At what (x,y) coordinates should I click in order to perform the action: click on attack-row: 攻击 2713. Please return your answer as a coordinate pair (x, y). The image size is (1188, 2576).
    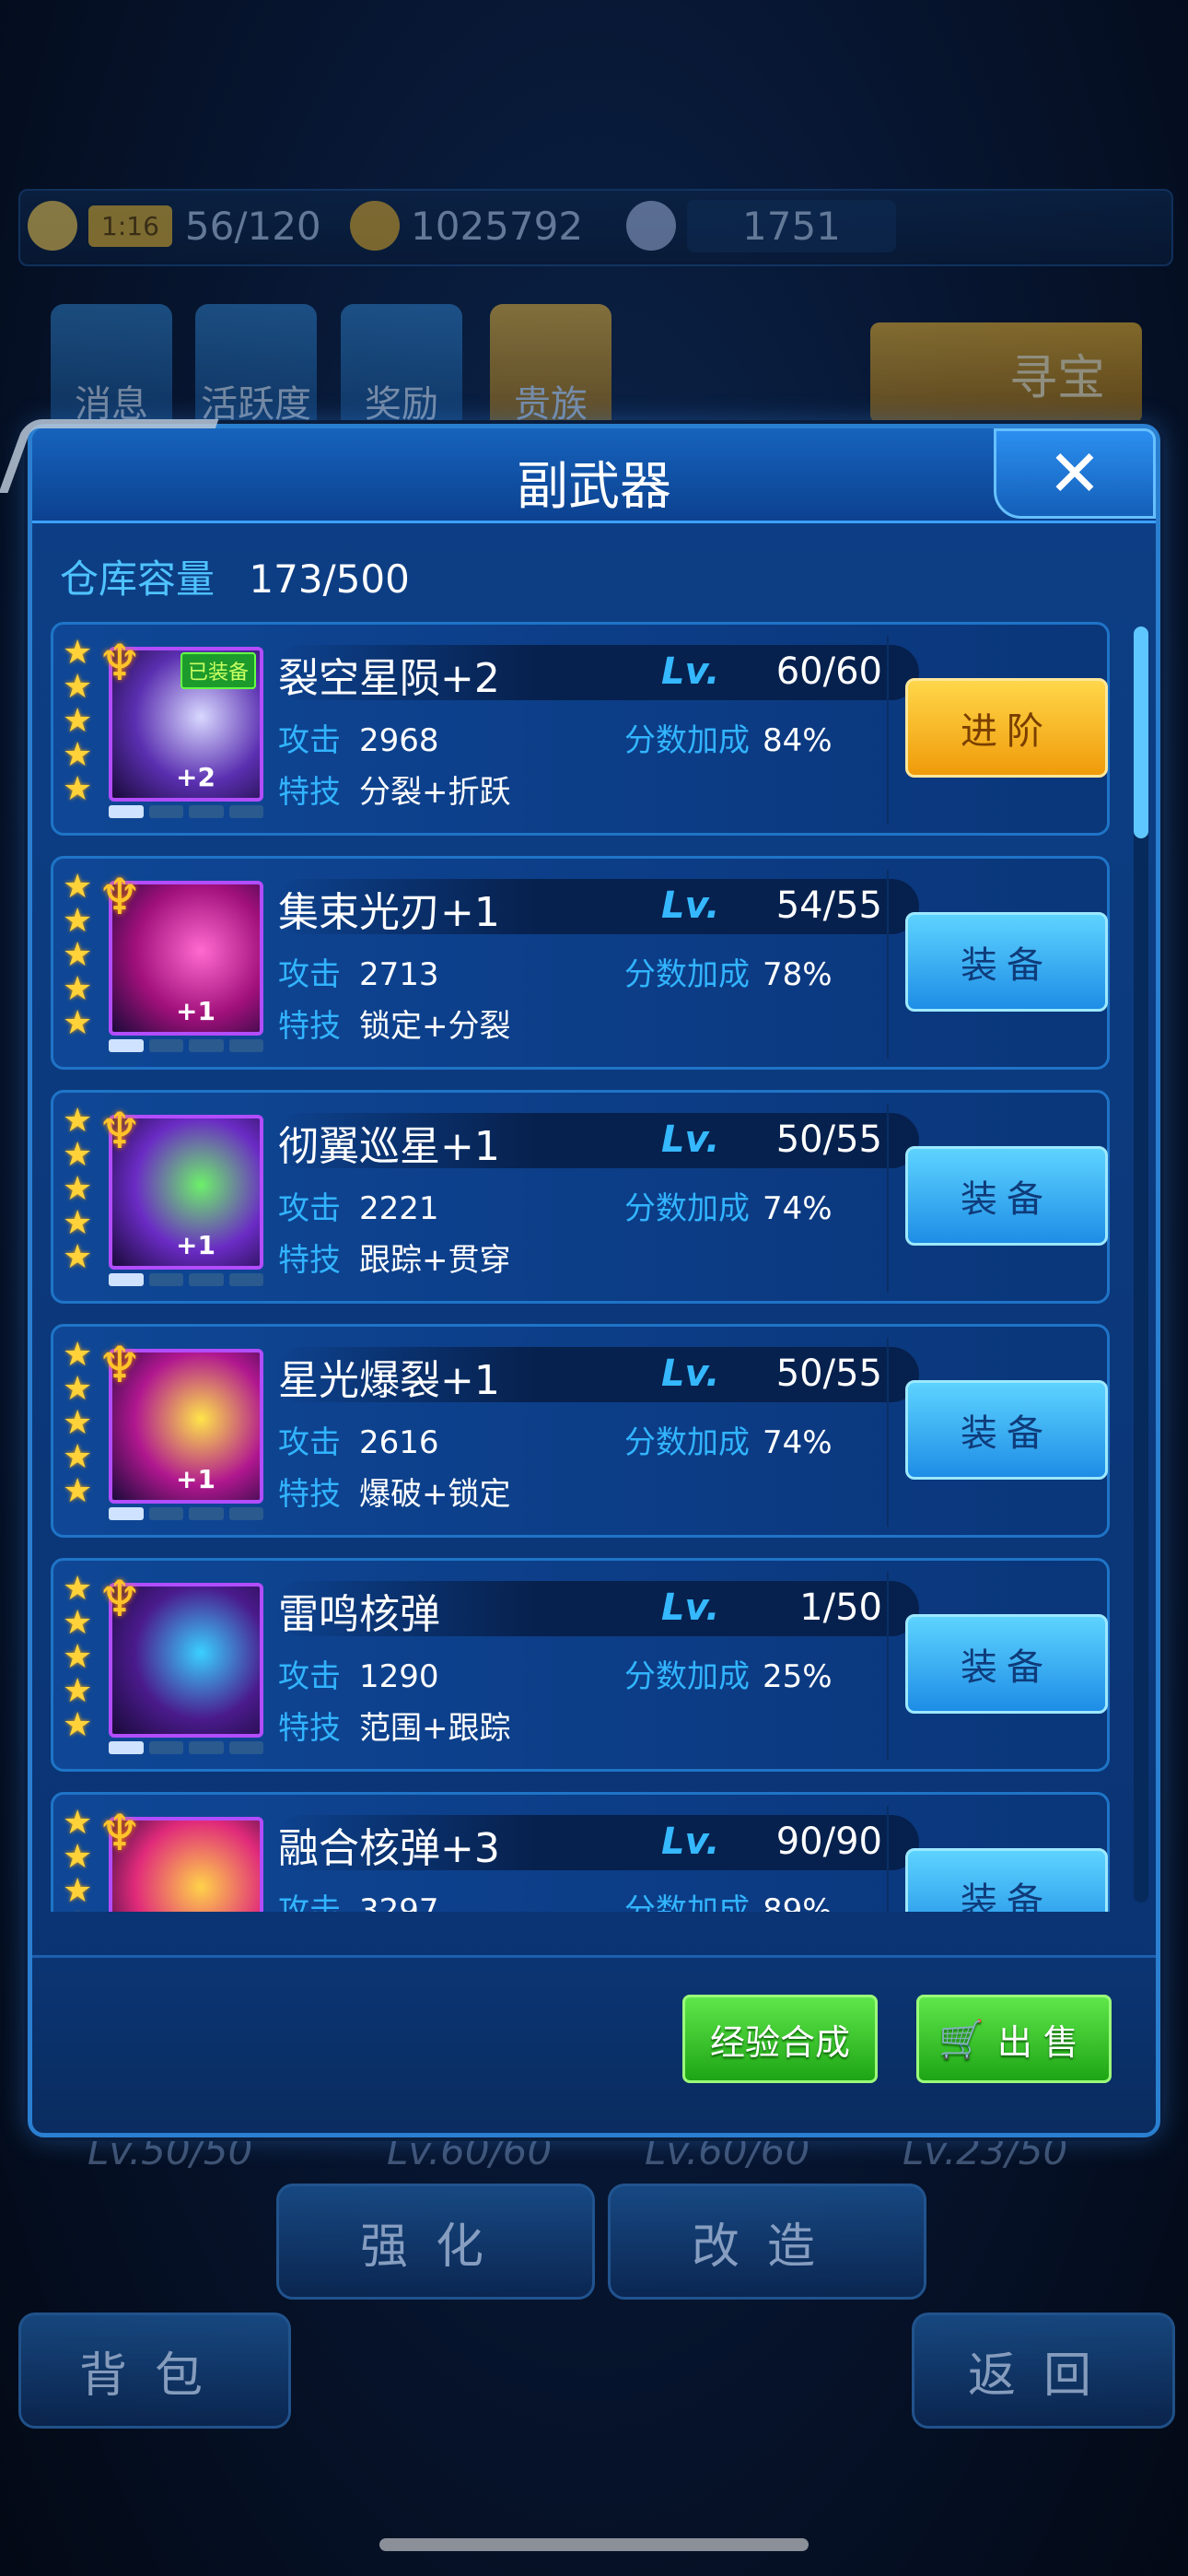
    Looking at the image, I should click on (358, 971).